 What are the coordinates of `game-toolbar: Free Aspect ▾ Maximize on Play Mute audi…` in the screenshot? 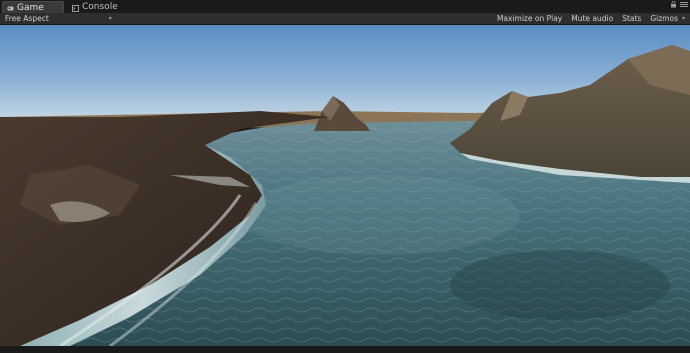 It's located at (345, 19).